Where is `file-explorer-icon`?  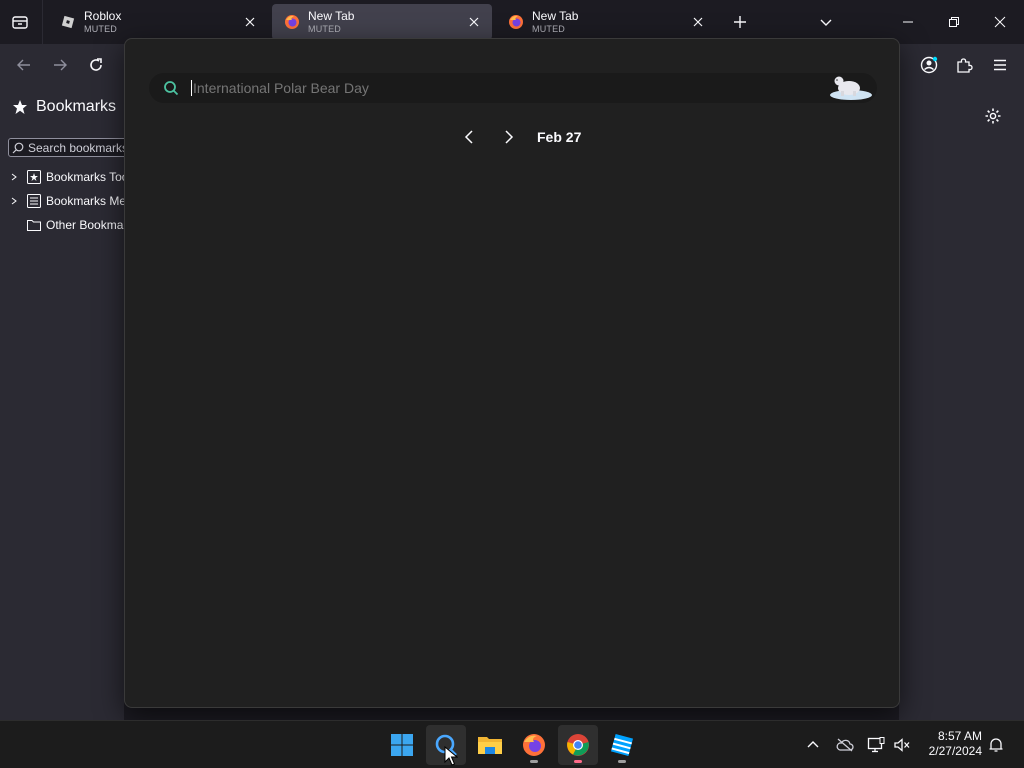 file-explorer-icon is located at coordinates (490, 745).